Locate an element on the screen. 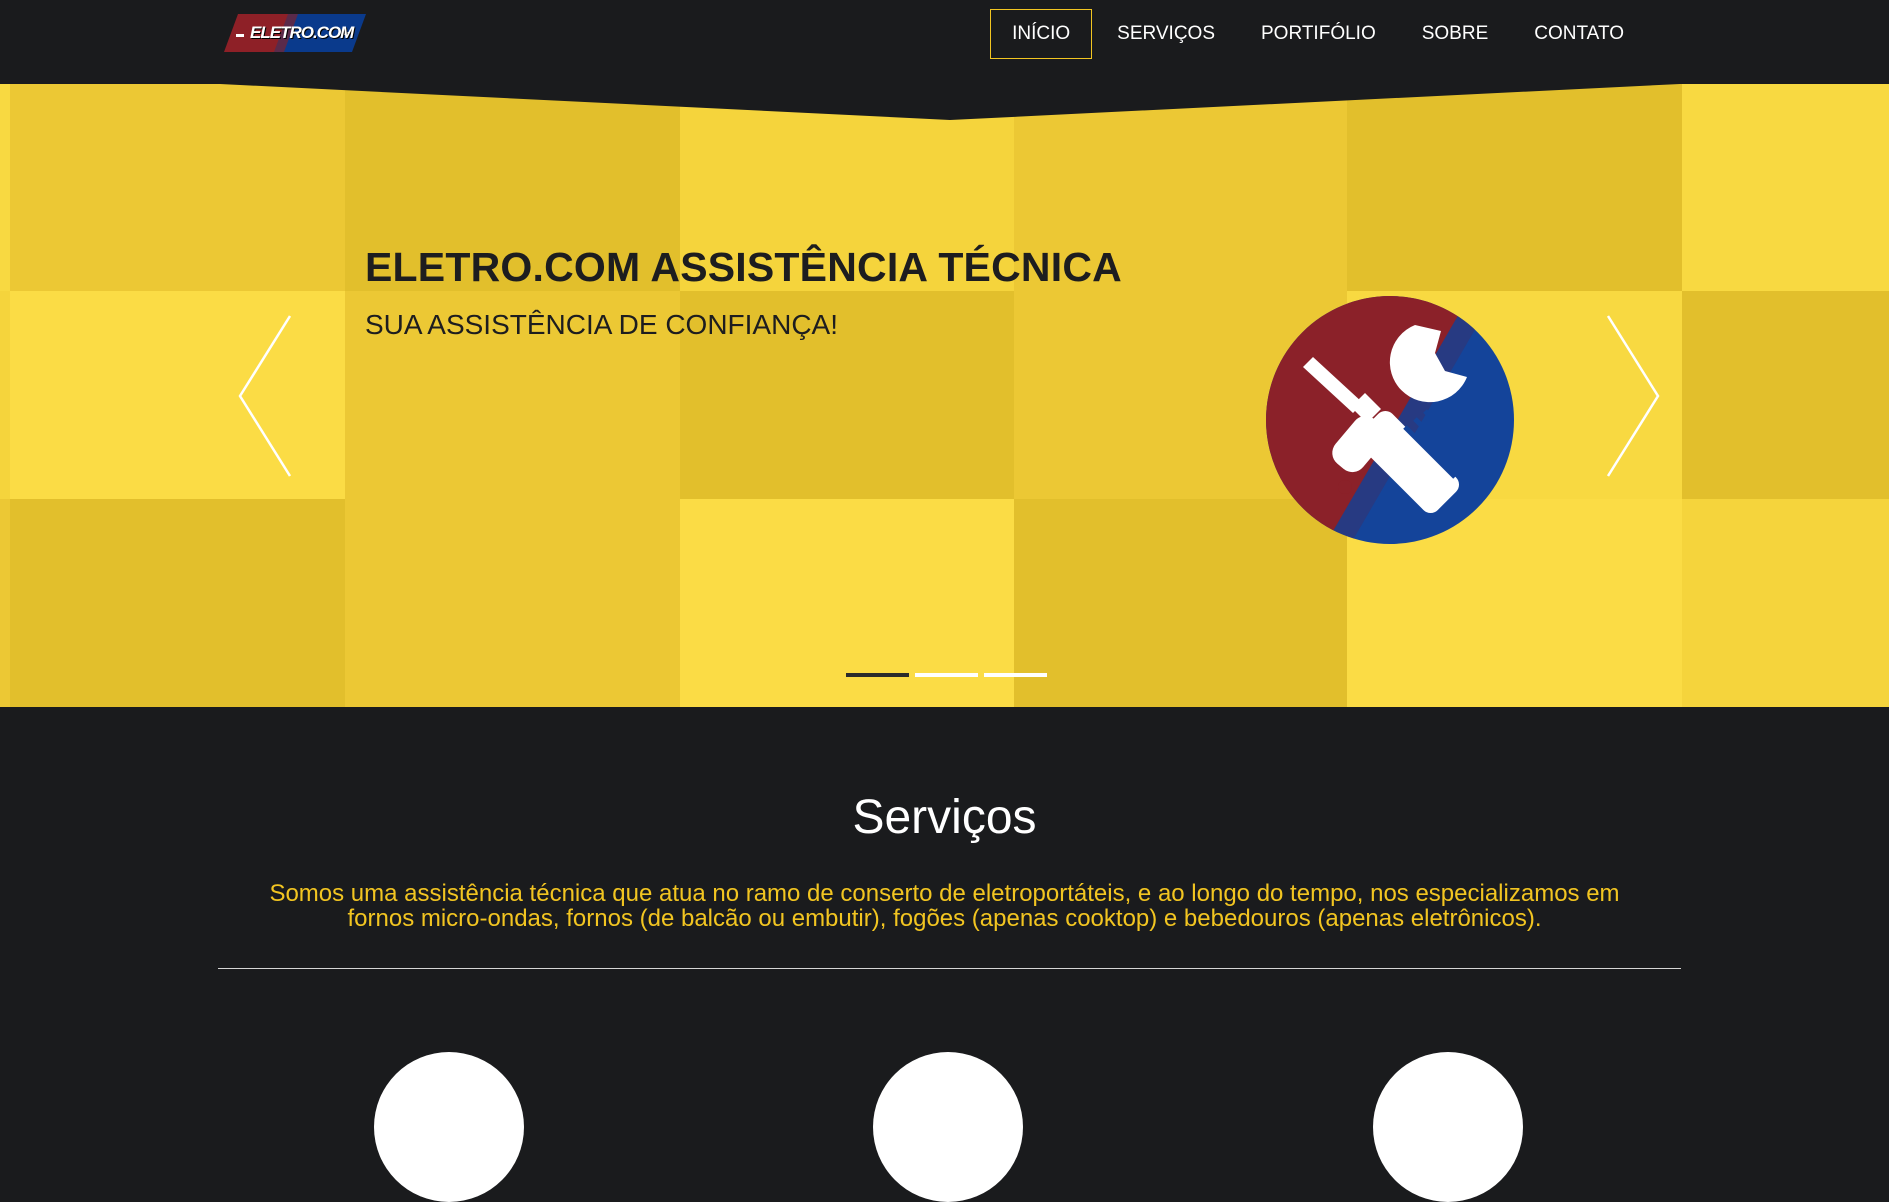 Image resolution: width=1889 pixels, height=1202 pixels. services-heading: Serviços is located at coordinates (944, 817).